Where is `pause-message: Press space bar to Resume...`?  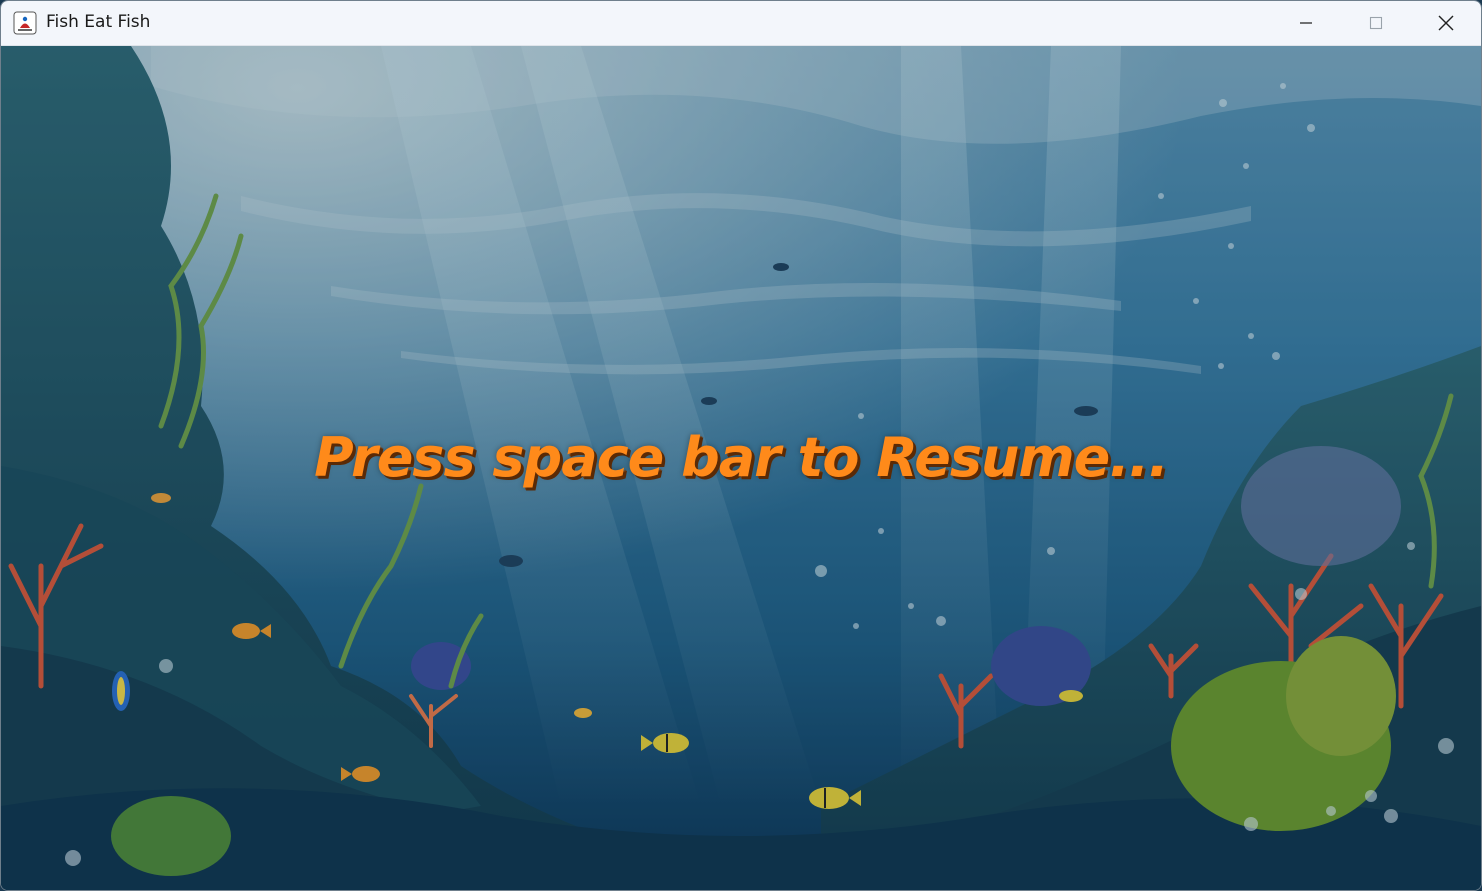
pause-message: Press space bar to Resume... is located at coordinates (741, 457).